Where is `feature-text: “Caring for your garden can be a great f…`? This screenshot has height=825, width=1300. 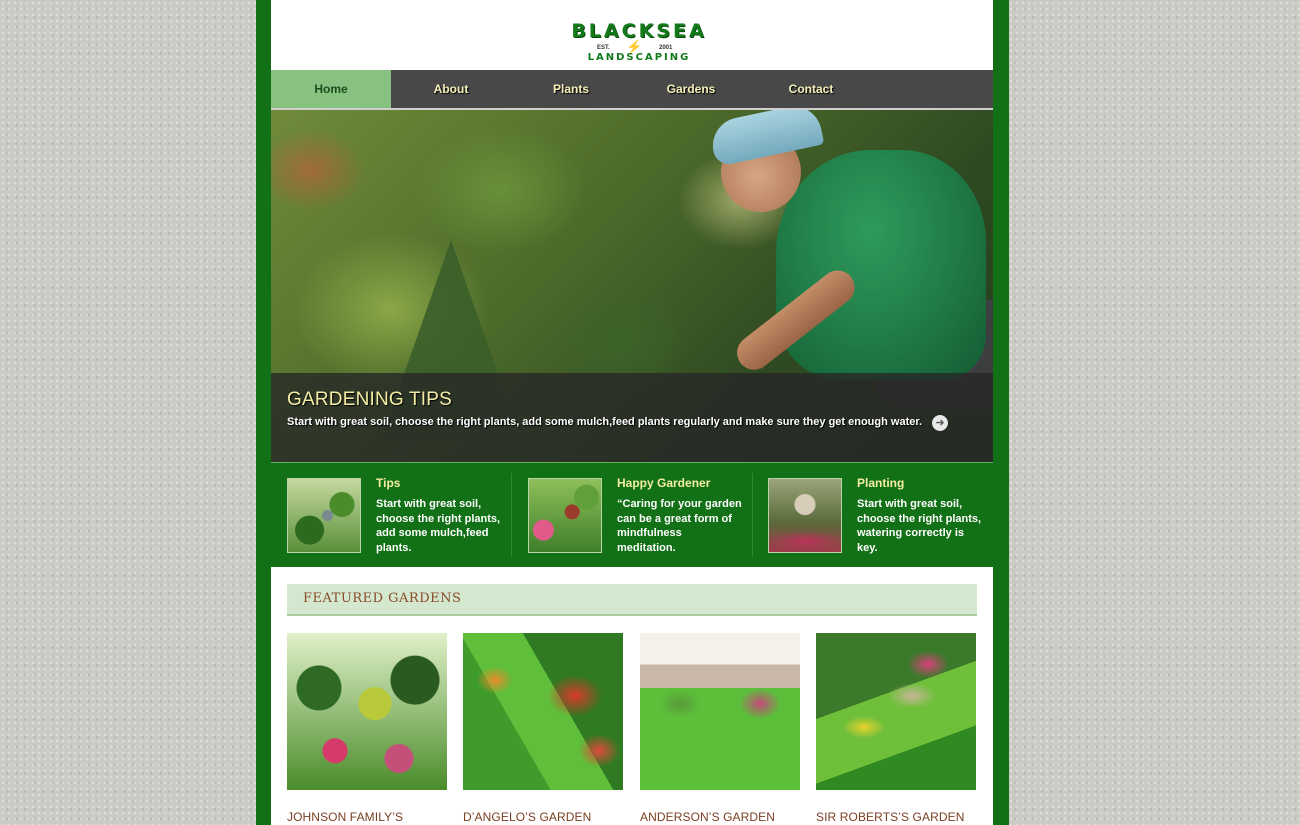
feature-text: “Caring for your garden can be a great f… is located at coordinates (679, 526).